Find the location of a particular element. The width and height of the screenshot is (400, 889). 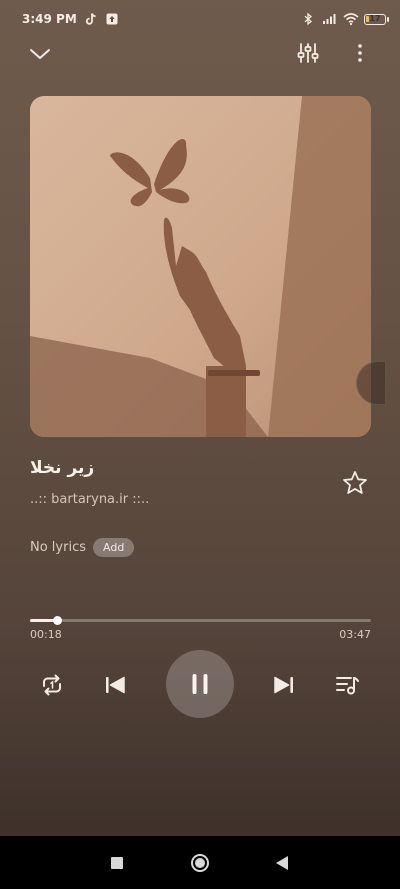

lyrics-row: No lyrics Add is located at coordinates (82, 547).